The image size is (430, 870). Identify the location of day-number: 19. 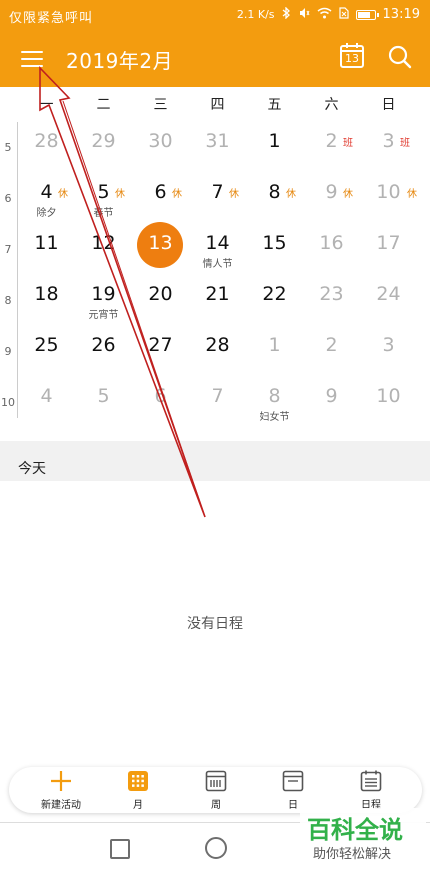
(103, 294).